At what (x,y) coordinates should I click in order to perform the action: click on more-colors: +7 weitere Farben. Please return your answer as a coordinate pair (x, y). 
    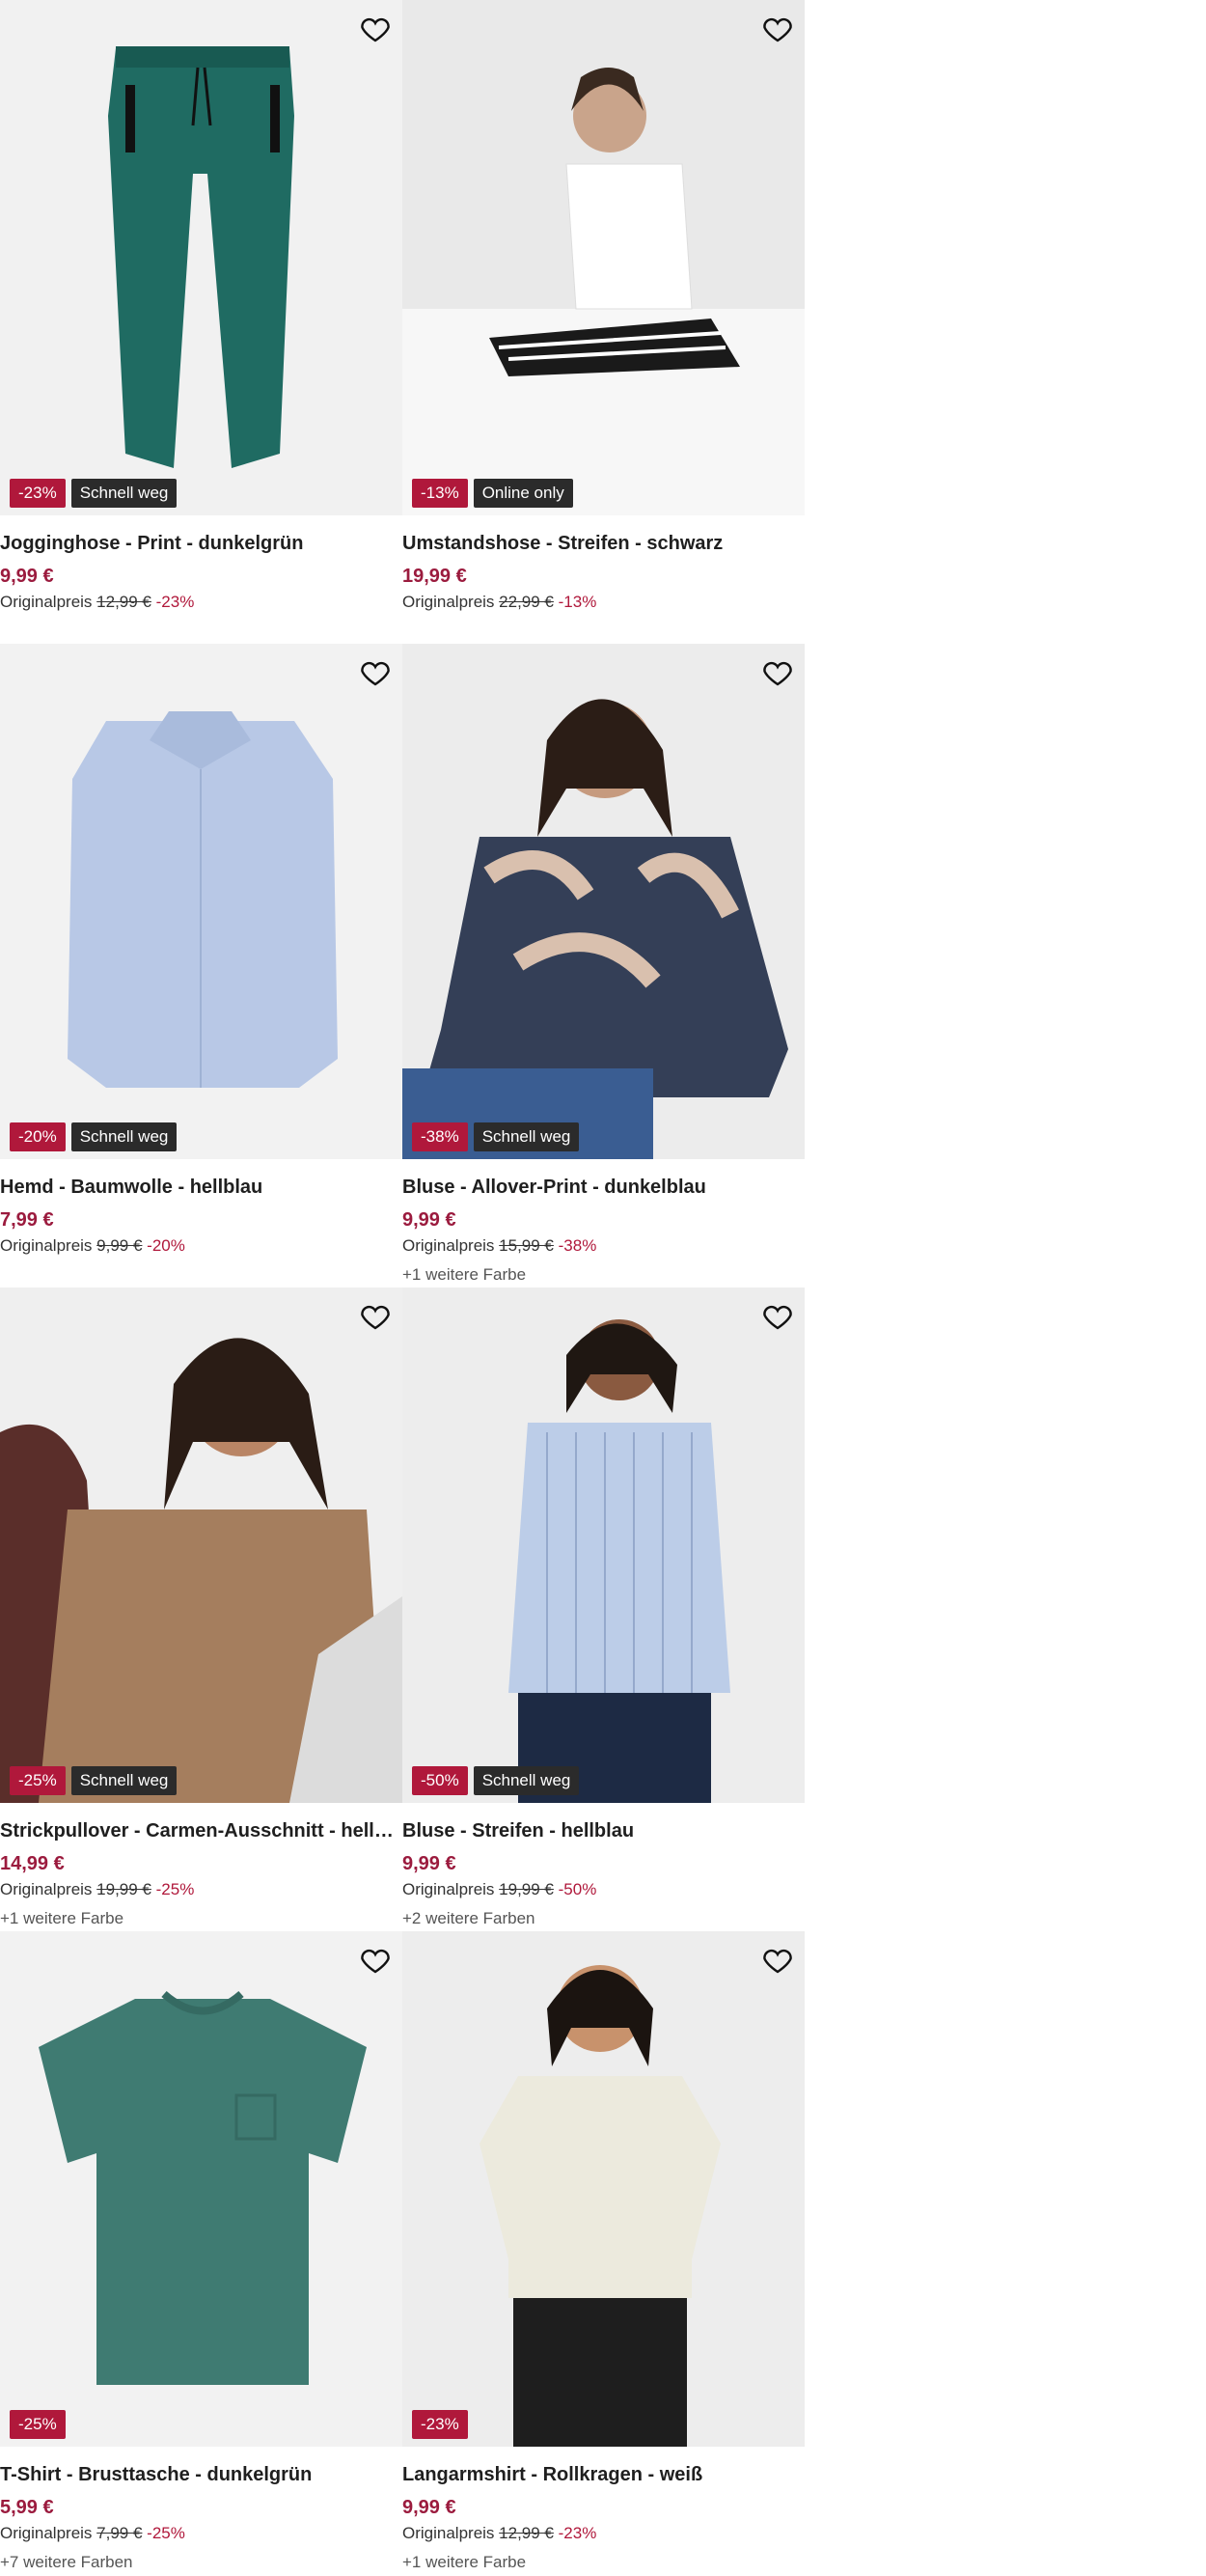
    Looking at the image, I should click on (66, 2562).